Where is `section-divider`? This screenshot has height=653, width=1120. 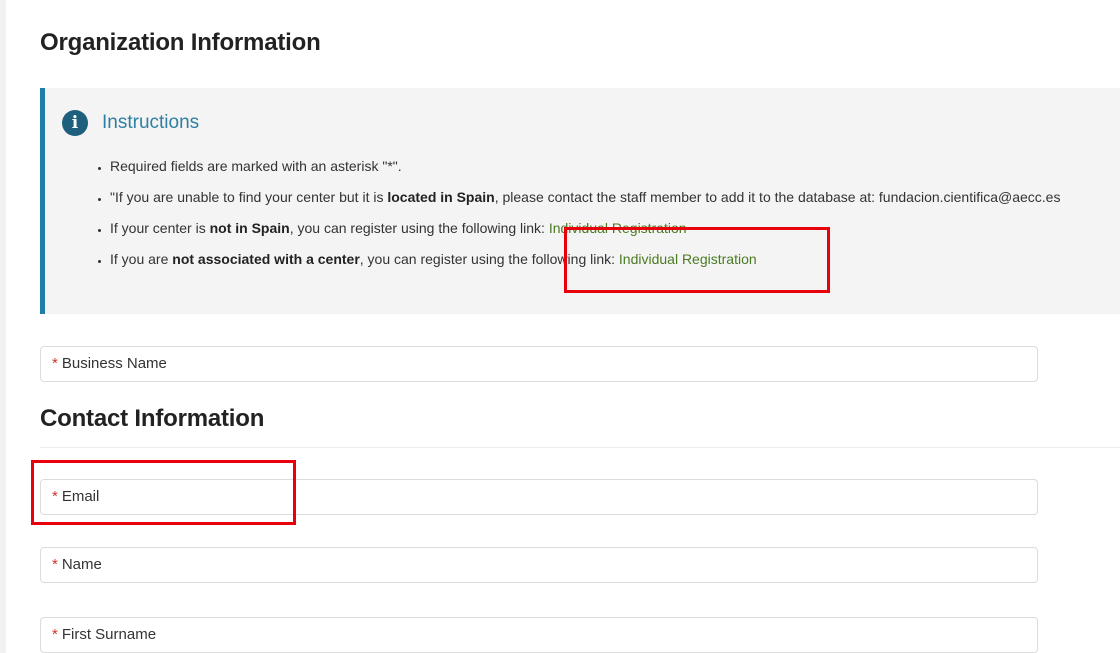 section-divider is located at coordinates (580, 447).